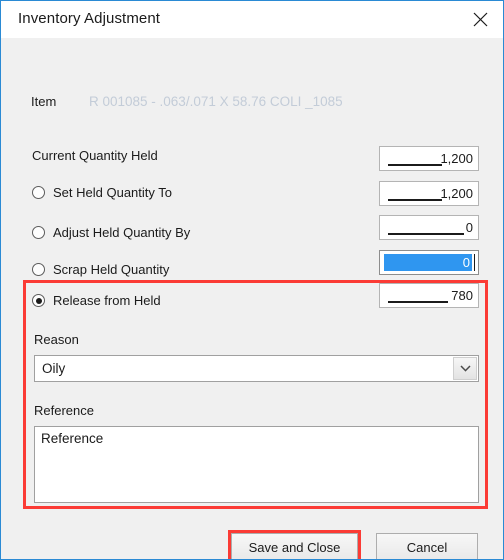 Image resolution: width=504 pixels, height=560 pixels. I want to click on text-caret, so click(474, 262).